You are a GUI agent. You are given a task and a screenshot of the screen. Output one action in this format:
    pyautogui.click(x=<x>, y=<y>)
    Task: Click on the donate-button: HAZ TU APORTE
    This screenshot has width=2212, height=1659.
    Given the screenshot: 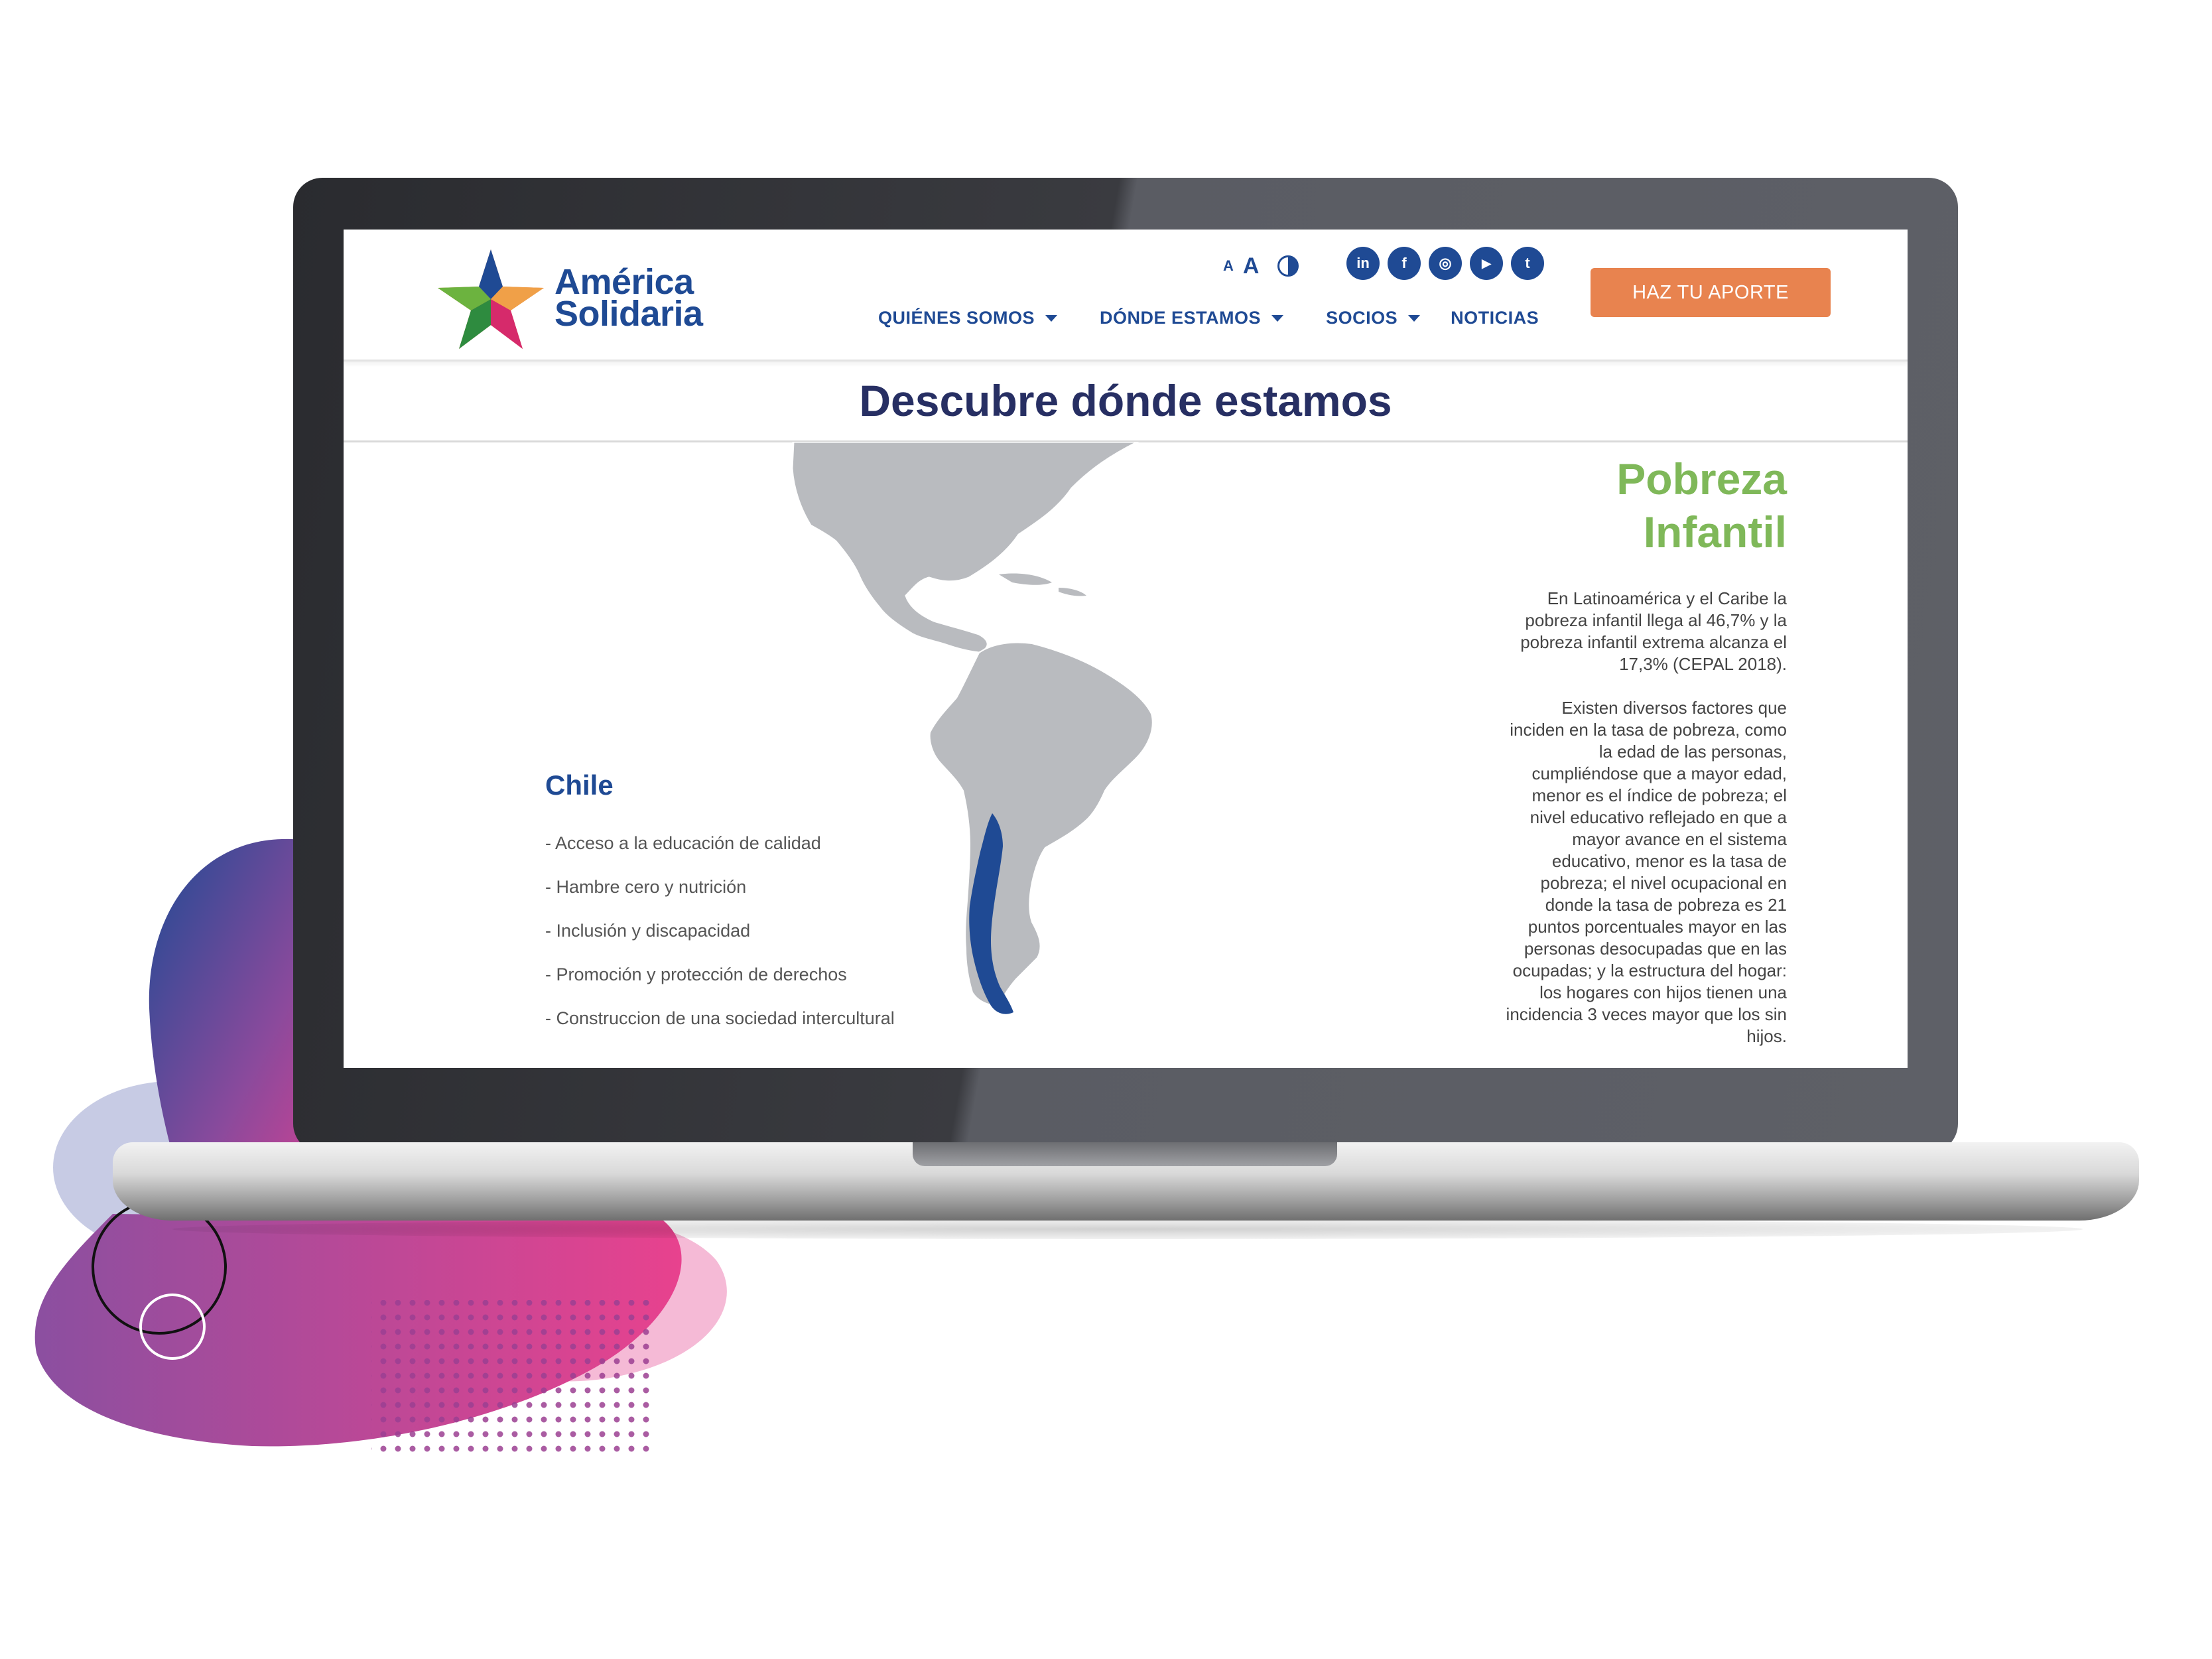 What is the action you would take?
    pyautogui.click(x=1711, y=292)
    